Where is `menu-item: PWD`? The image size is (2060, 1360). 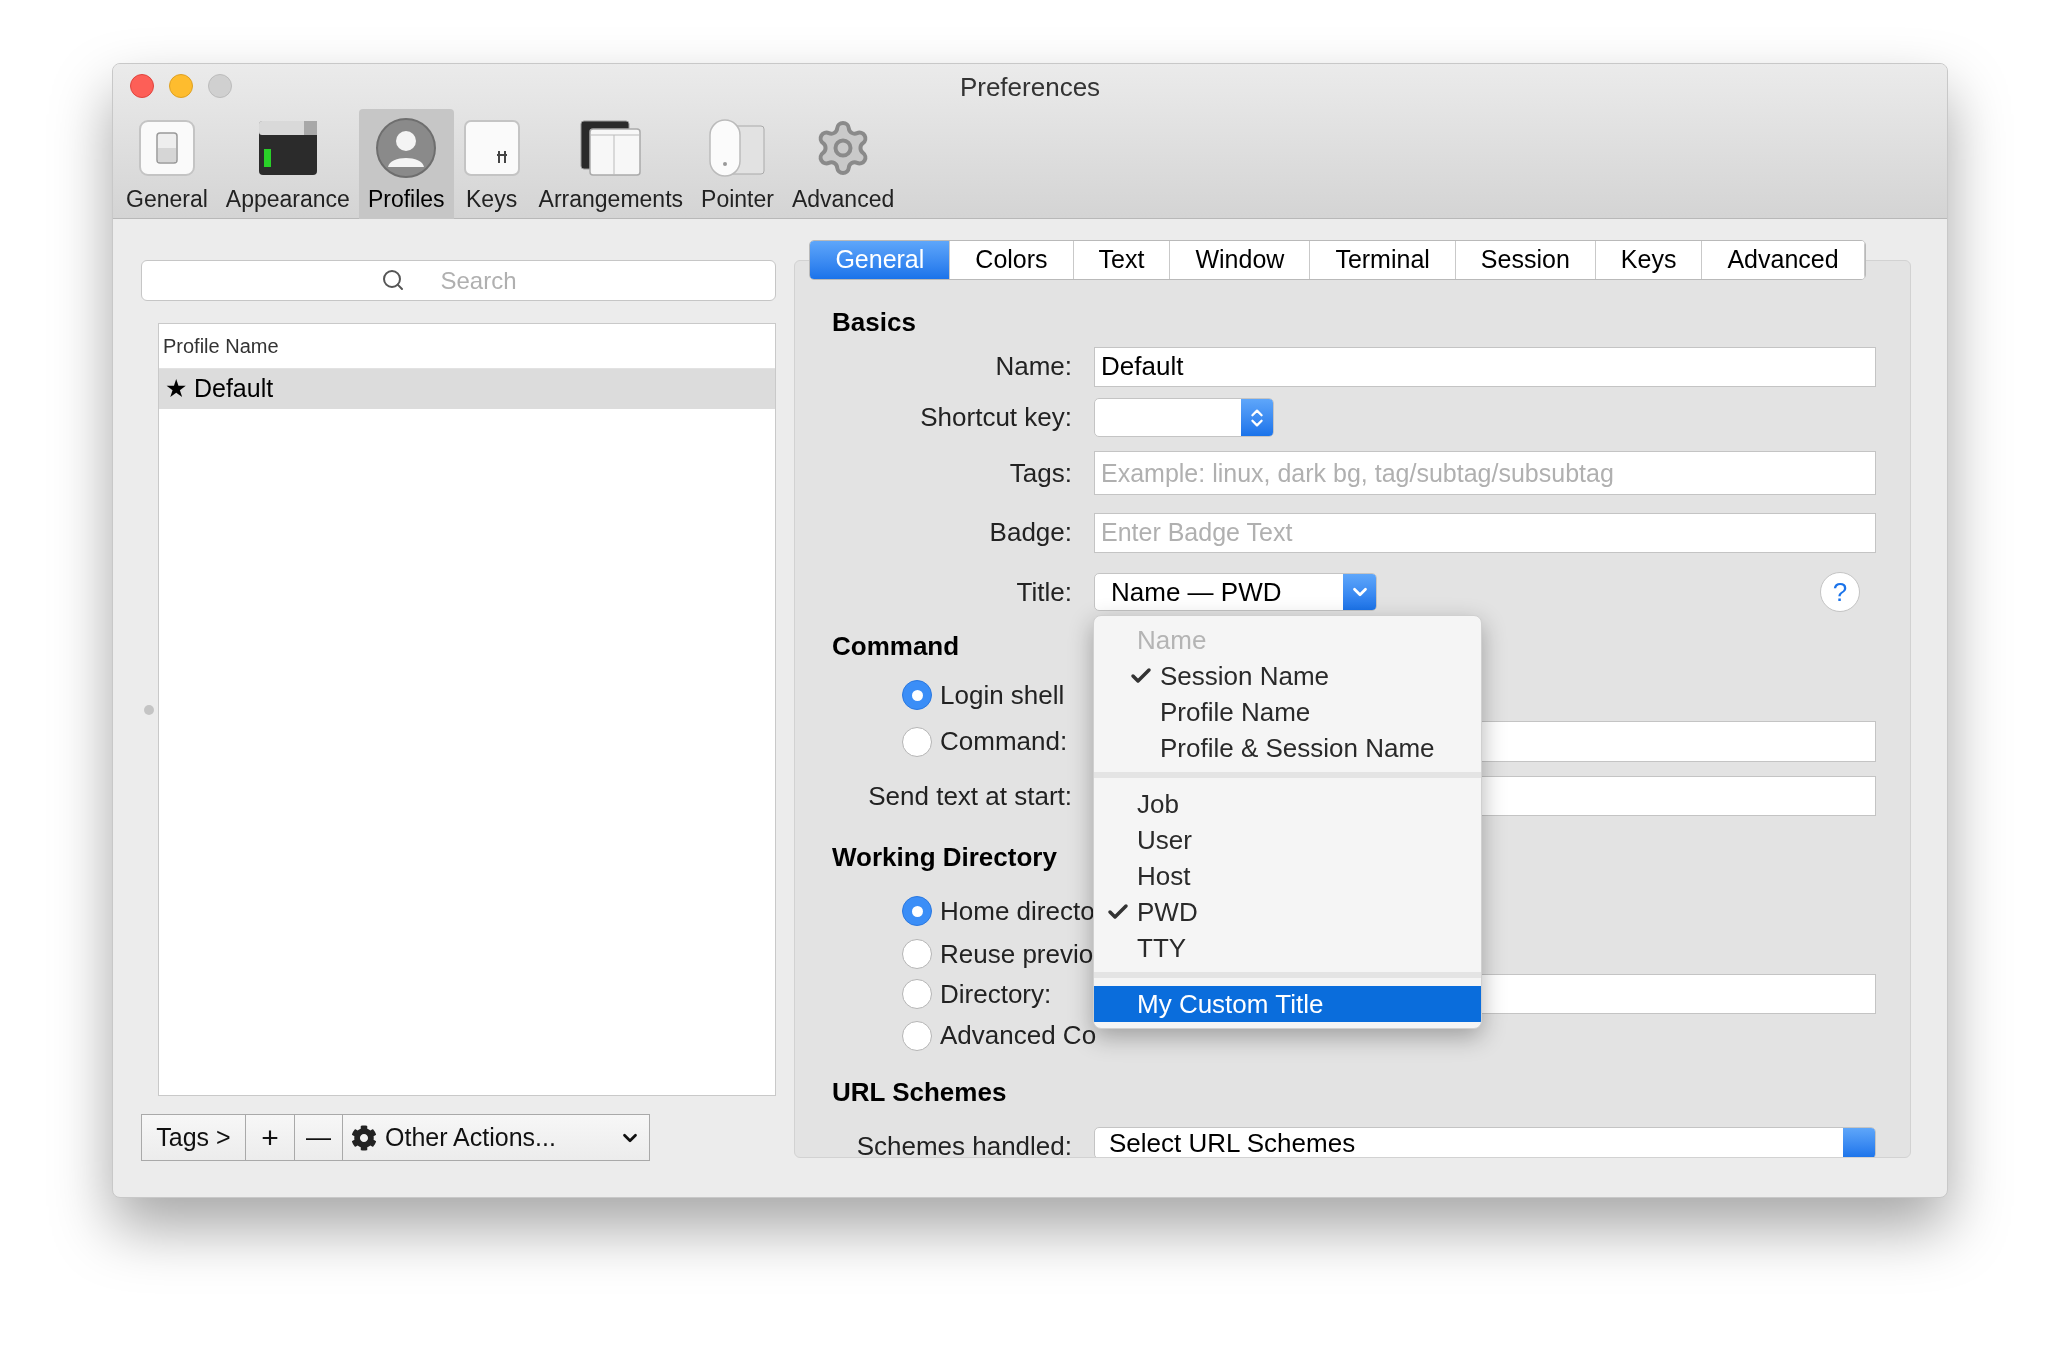 menu-item: PWD is located at coordinates (1287, 912).